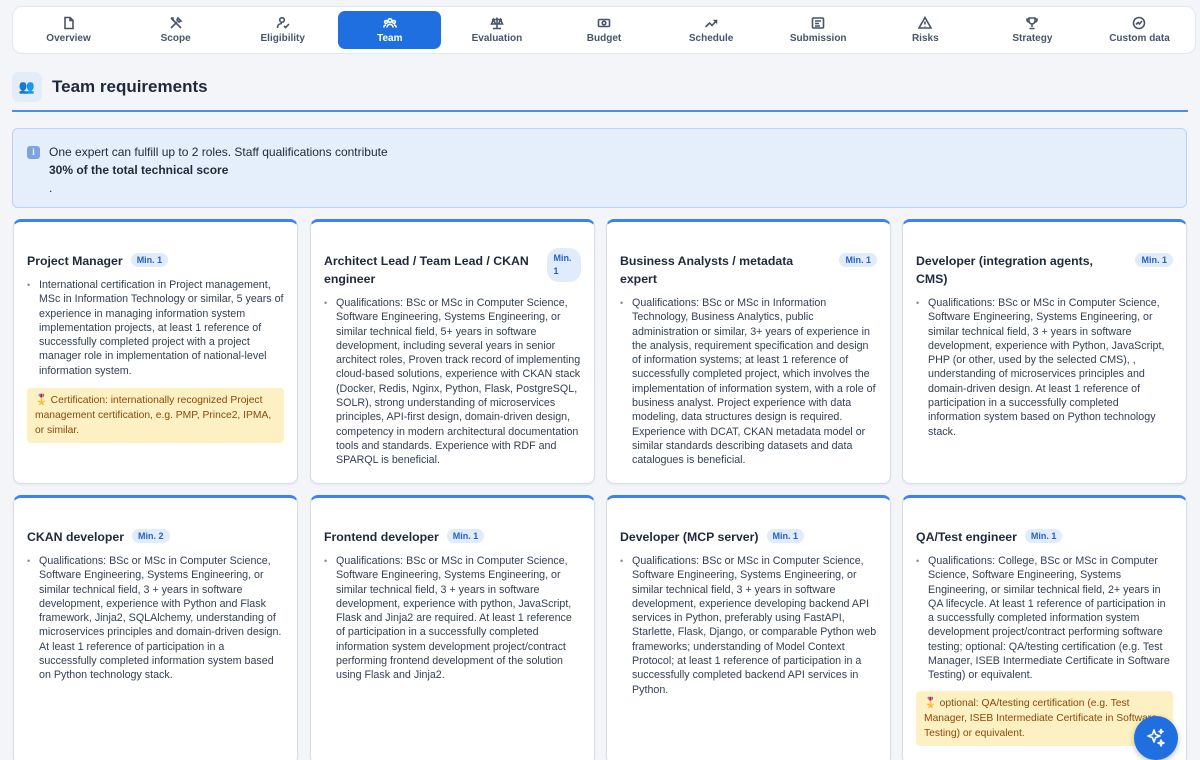 This screenshot has width=1200, height=760. What do you see at coordinates (27, 87) in the screenshot?
I see `people-icon: 👥` at bounding box center [27, 87].